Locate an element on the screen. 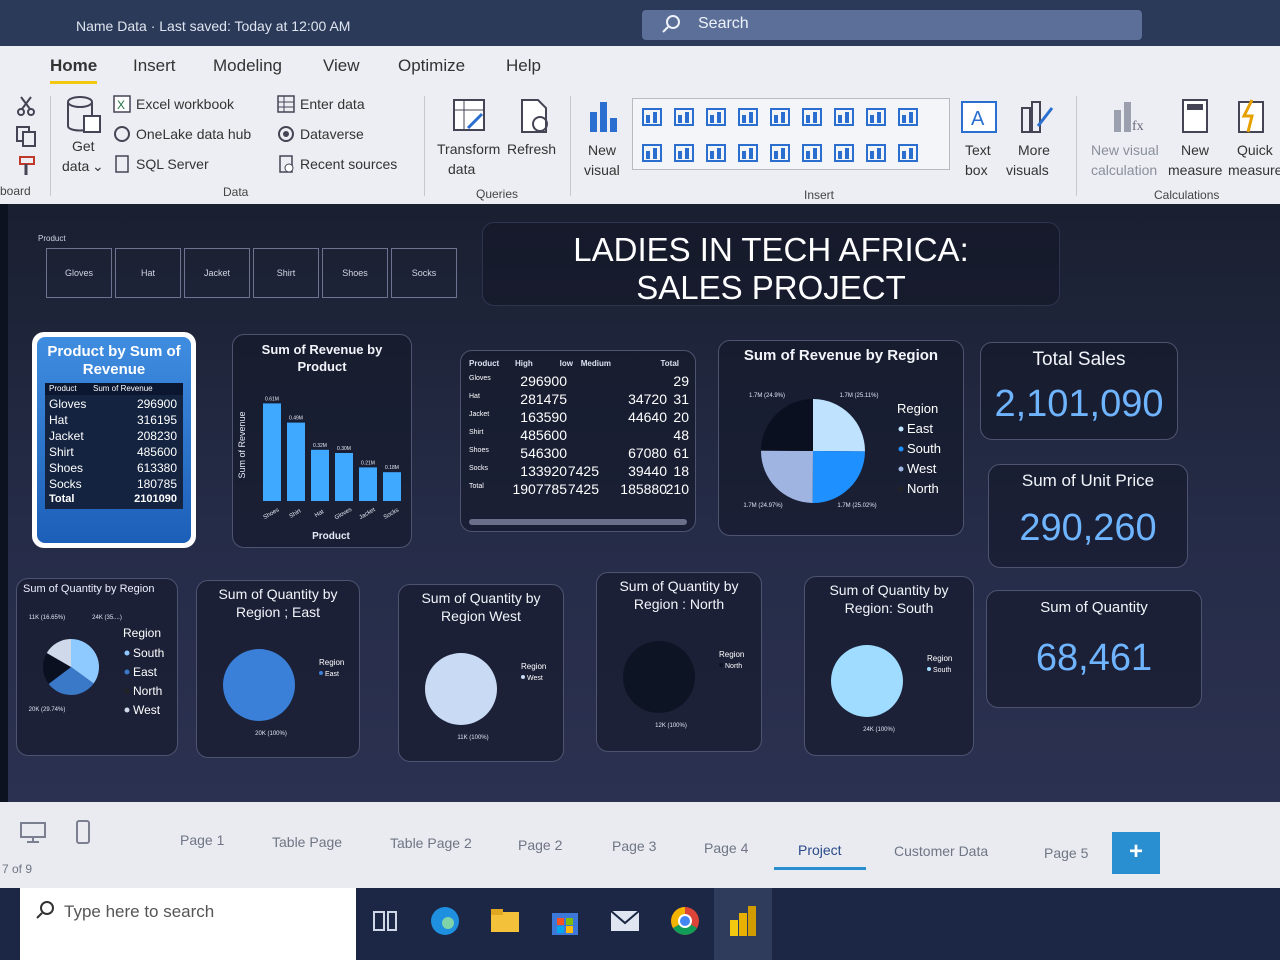  new-measure-label-1: New is located at coordinates (1195, 150).